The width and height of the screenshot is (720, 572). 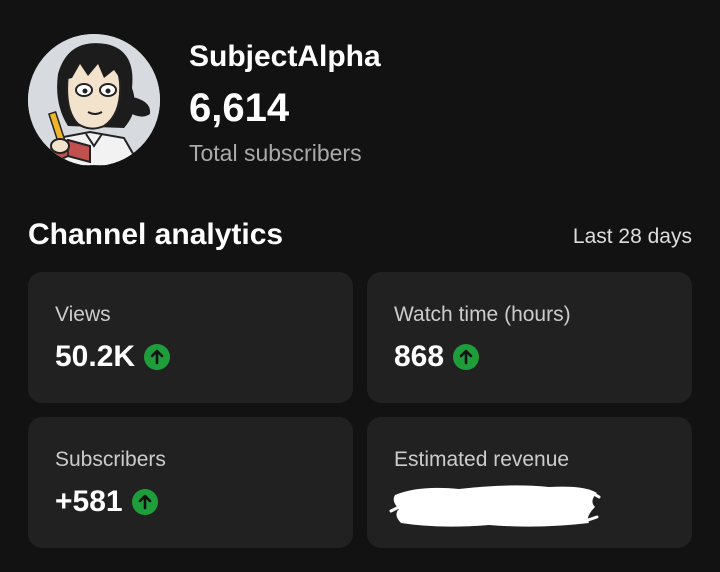 I want to click on channel-name: SubjectAlpha, so click(x=285, y=56).